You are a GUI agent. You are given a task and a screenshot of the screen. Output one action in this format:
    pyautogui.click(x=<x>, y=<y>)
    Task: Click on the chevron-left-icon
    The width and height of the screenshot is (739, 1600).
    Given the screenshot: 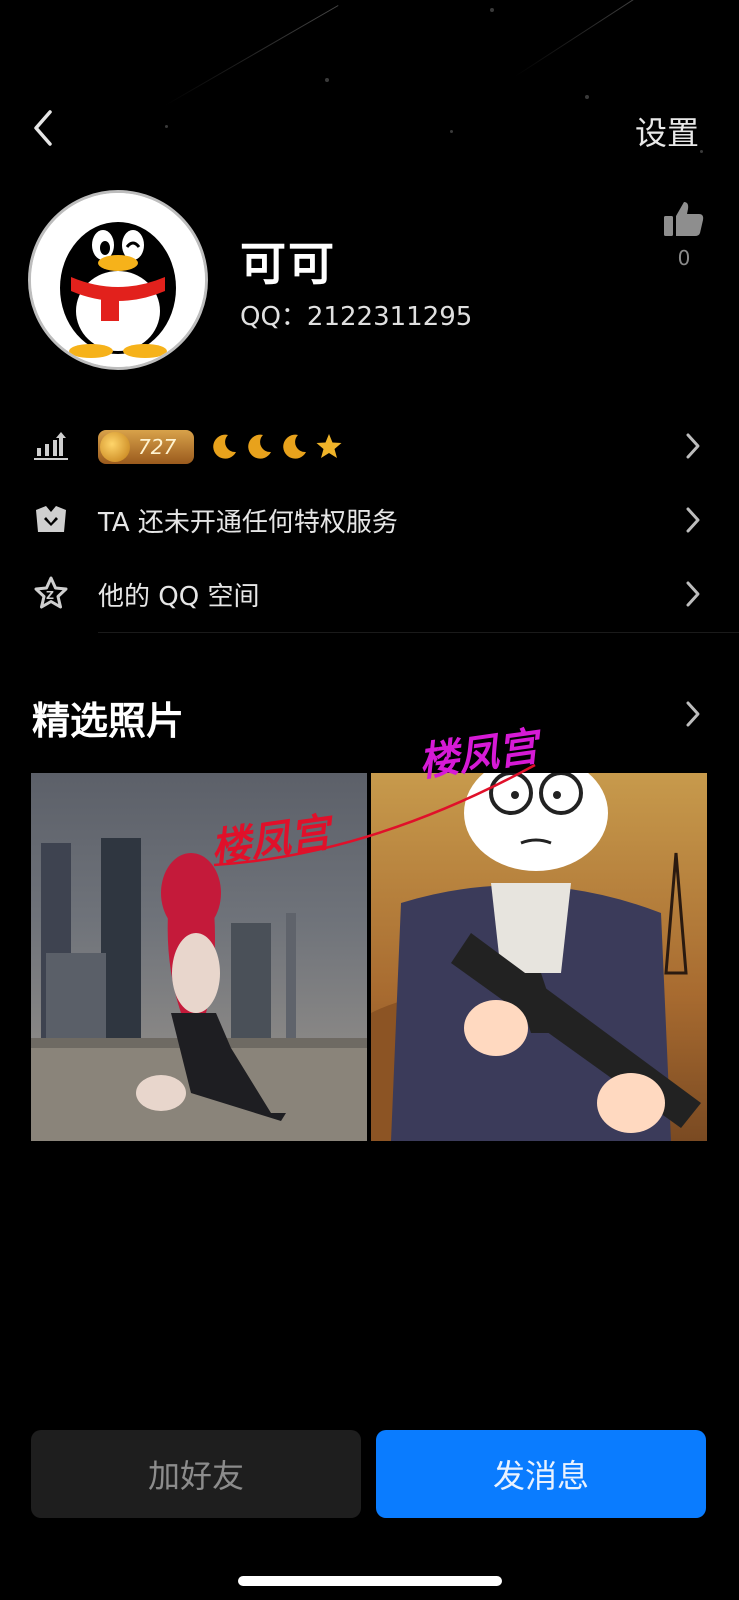 What is the action you would take?
    pyautogui.click(x=43, y=128)
    